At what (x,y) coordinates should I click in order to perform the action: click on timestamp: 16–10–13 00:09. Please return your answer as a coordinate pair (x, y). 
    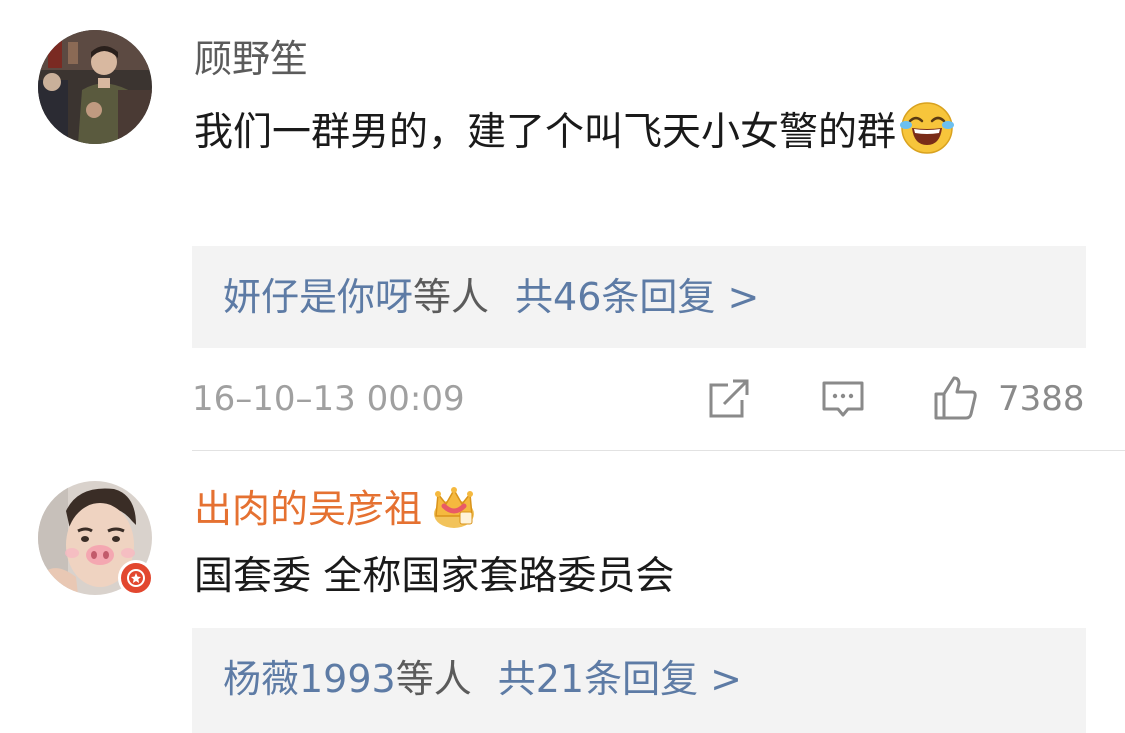
    Looking at the image, I should click on (328, 399).